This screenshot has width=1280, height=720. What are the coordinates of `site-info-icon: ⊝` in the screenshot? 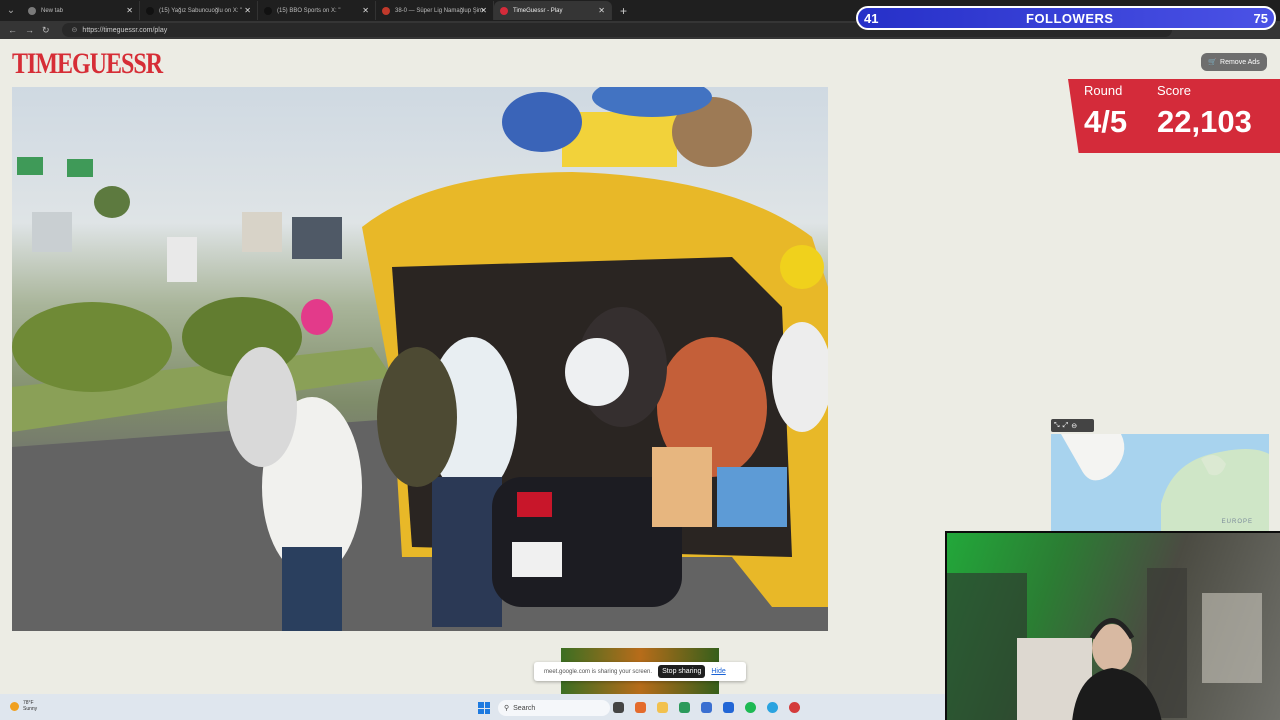 It's located at (75, 30).